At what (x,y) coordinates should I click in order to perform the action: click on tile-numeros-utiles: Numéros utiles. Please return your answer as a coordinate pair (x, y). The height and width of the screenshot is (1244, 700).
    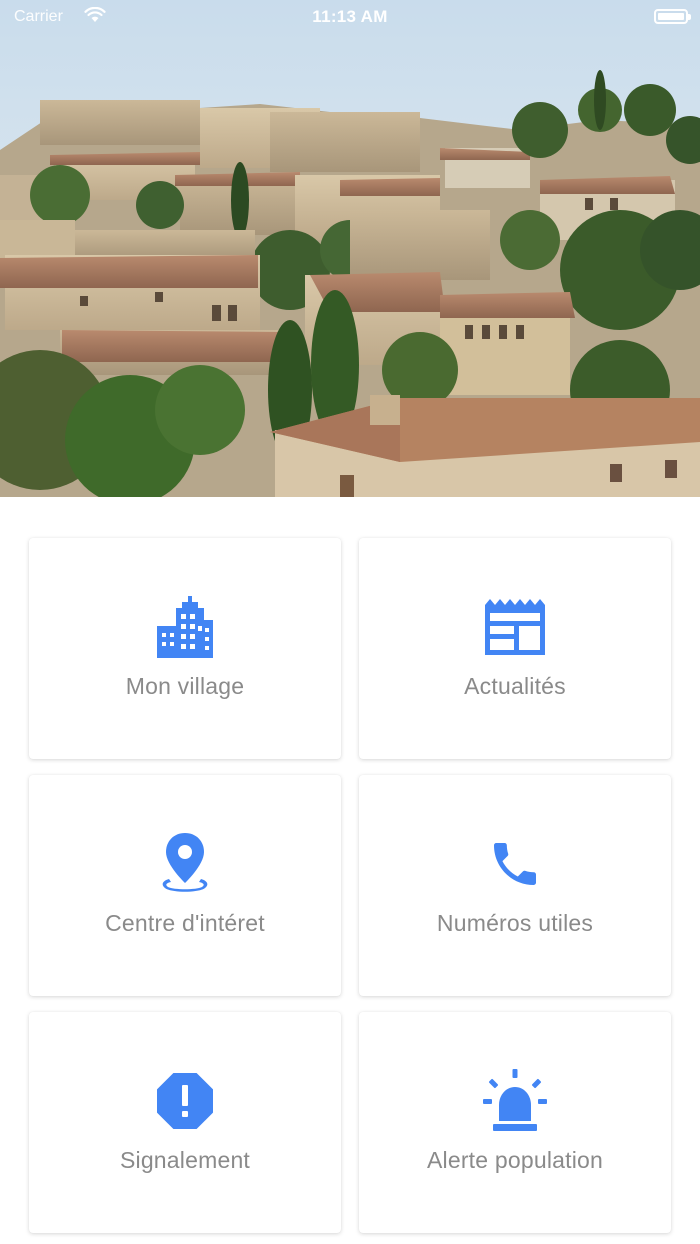
    Looking at the image, I should click on (515, 885).